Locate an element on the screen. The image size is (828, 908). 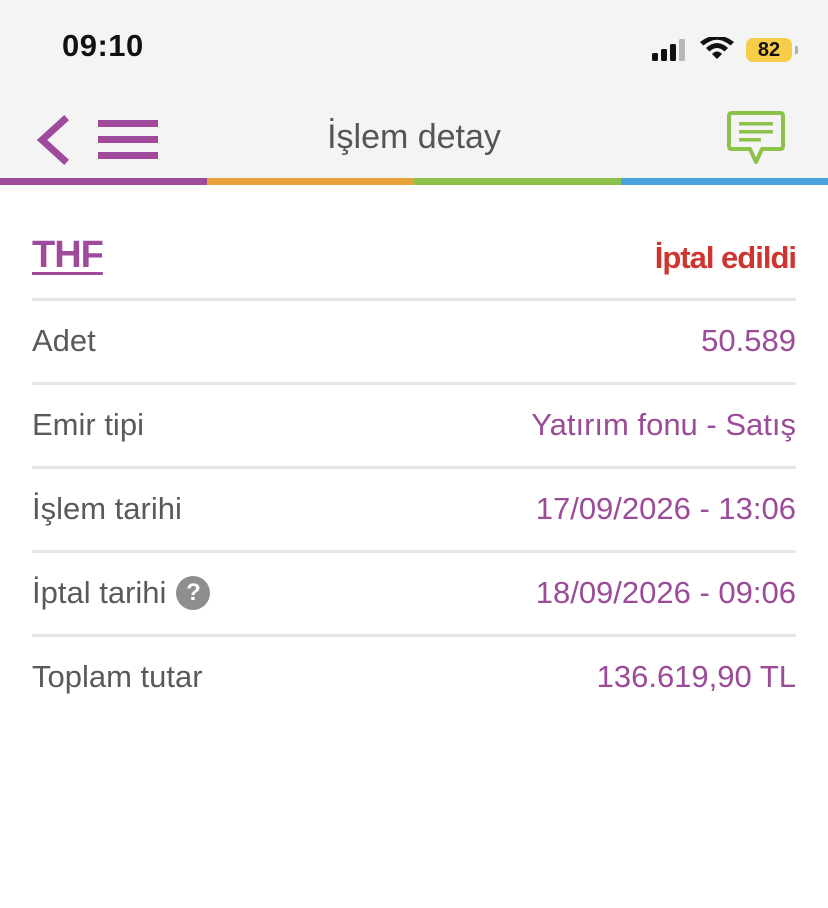
row-label-text: Adet is located at coordinates (64, 340).